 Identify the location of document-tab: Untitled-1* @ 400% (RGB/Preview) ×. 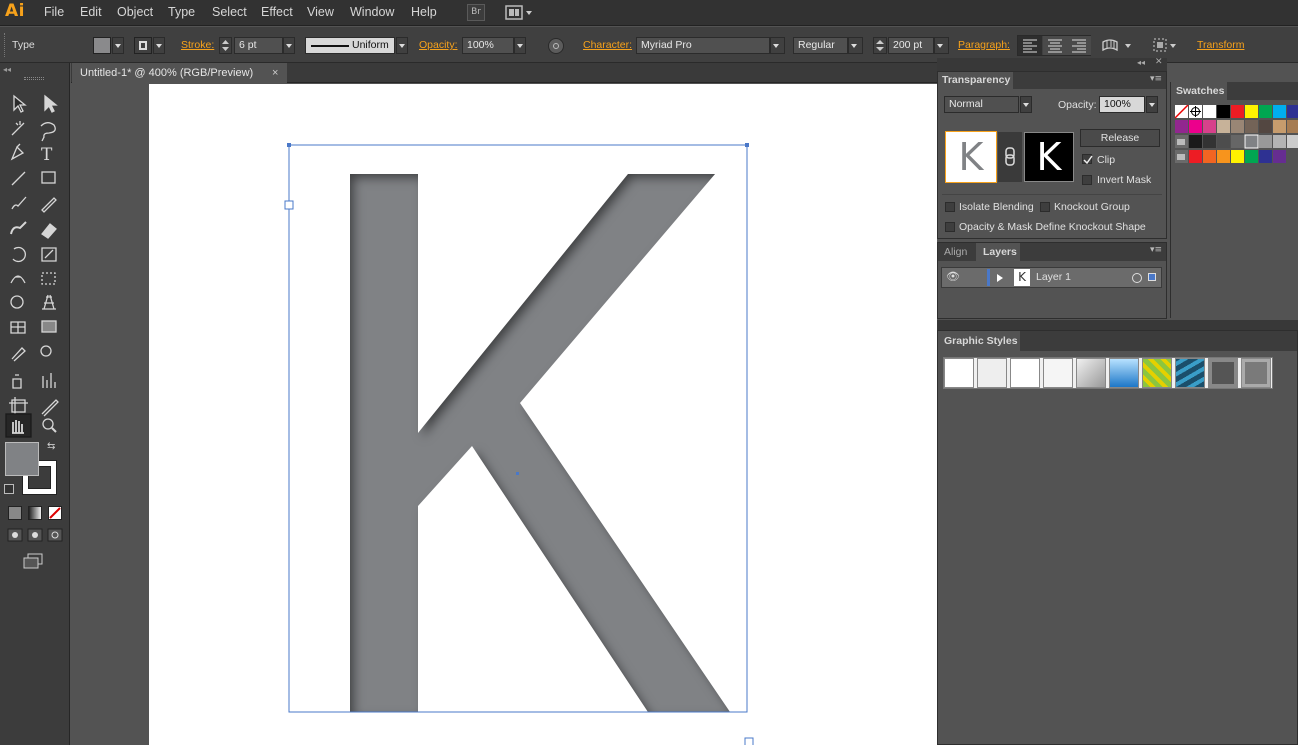
(179, 73).